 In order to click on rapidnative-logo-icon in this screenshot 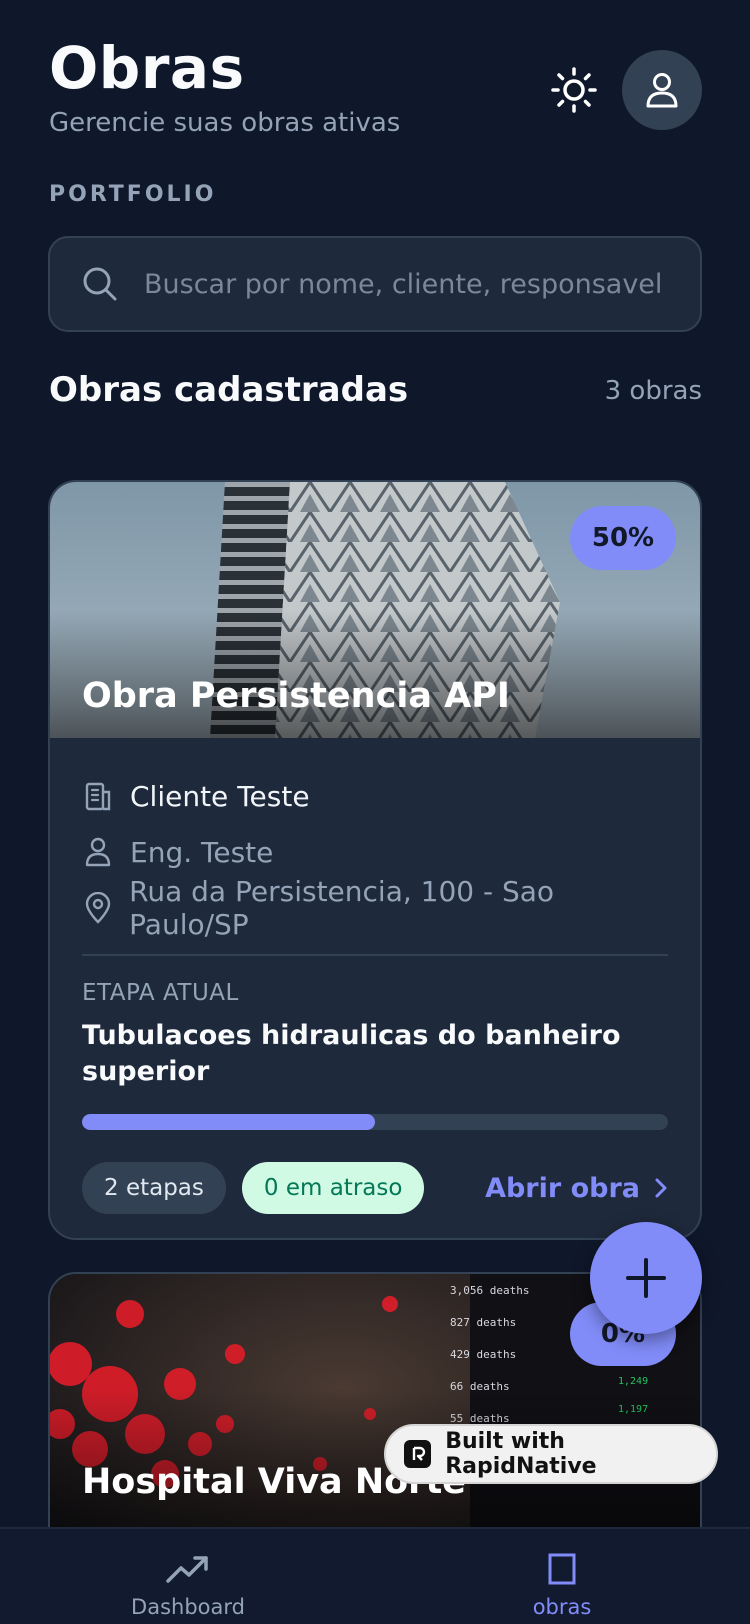, I will do `click(418, 1454)`.